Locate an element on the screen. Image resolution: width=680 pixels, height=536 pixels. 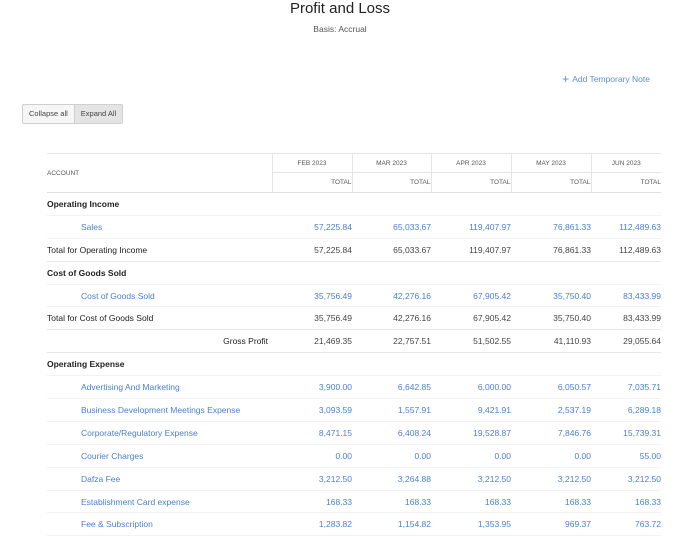
section-header-row: Cost of Goods Sold is located at coordinates (354, 273).